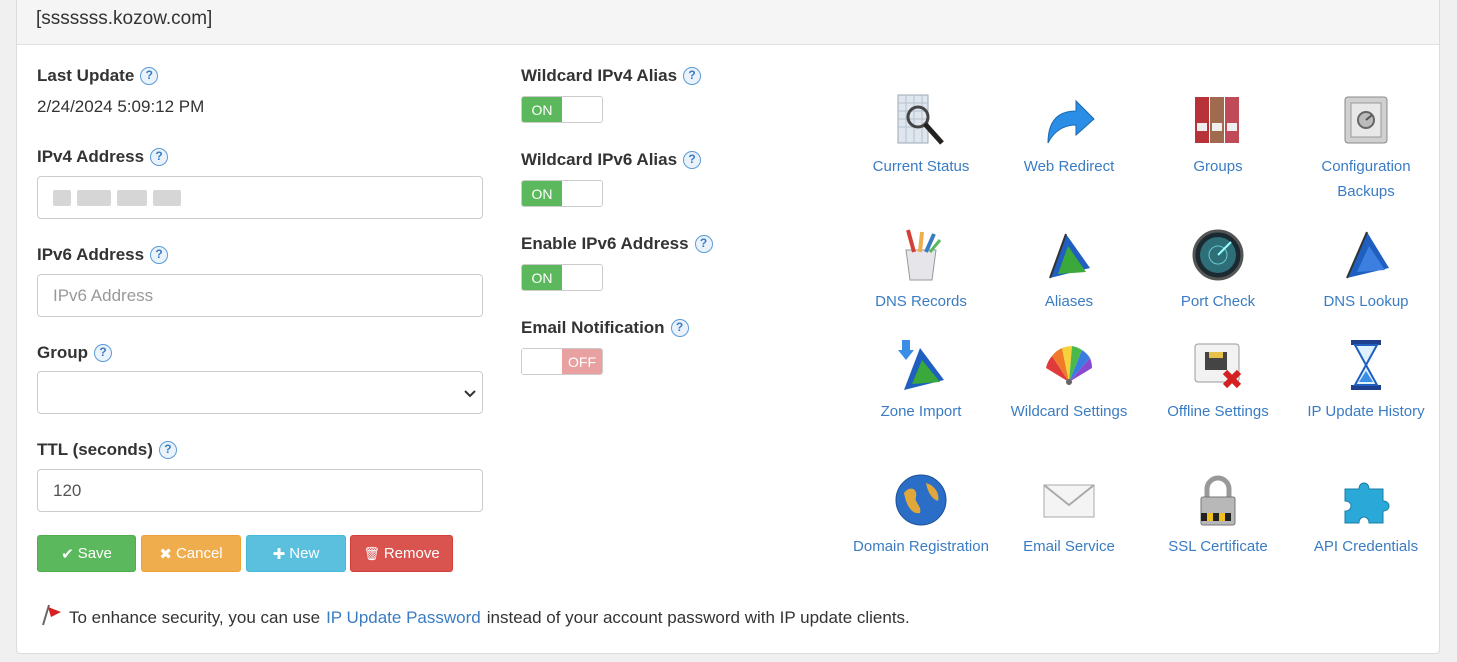 This screenshot has width=1457, height=662. What do you see at coordinates (728, 22) in the screenshot?
I see `panel-title: [sssssss.kozow.com]` at bounding box center [728, 22].